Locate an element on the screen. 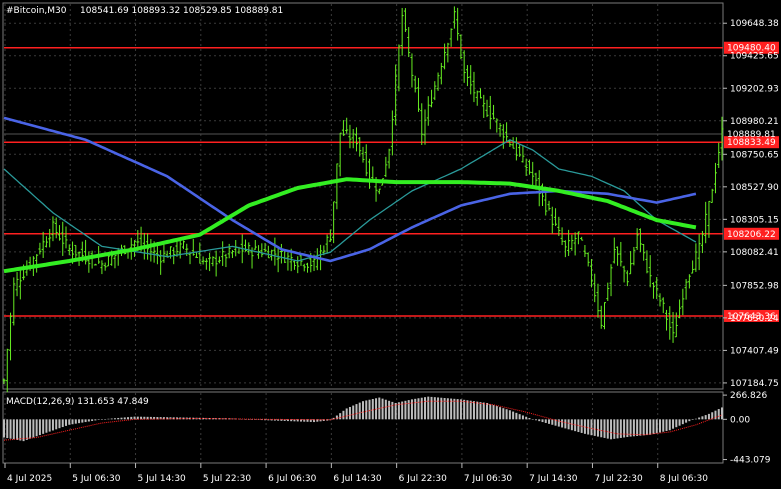  y-tick-label: 109202.93 is located at coordinates (754, 89).